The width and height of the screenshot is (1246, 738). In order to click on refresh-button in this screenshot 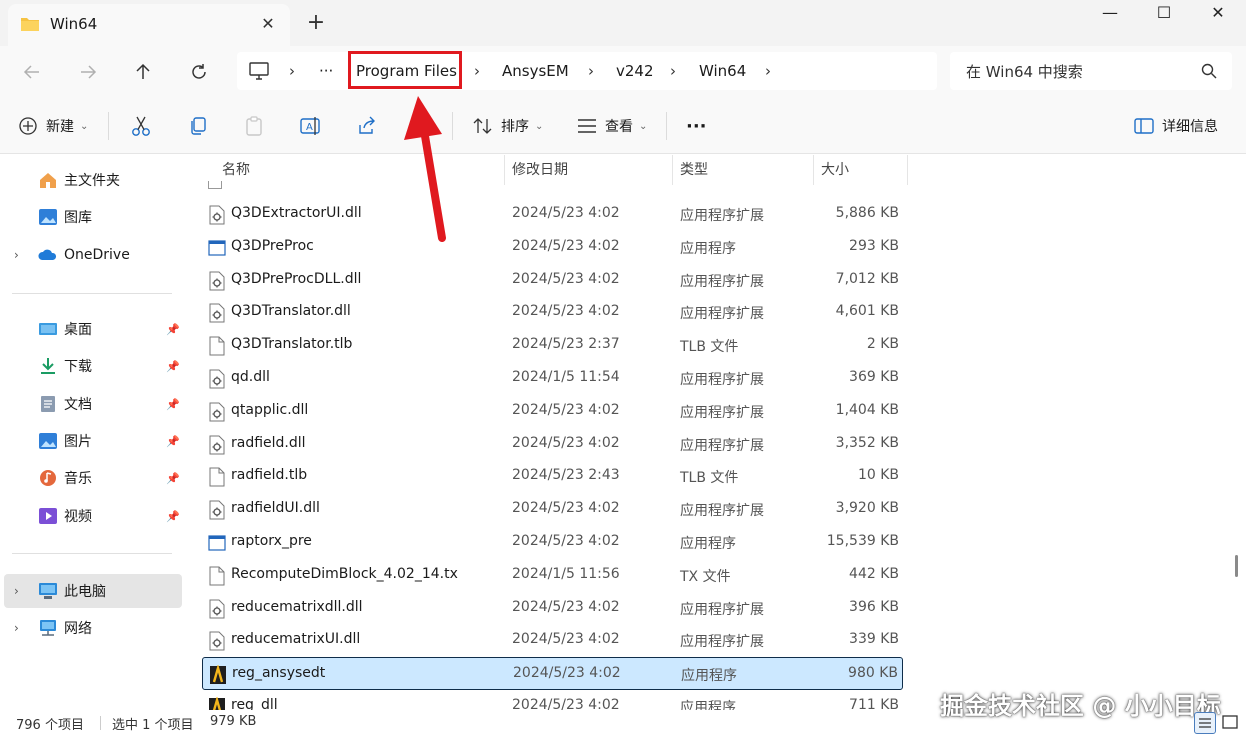, I will do `click(199, 72)`.